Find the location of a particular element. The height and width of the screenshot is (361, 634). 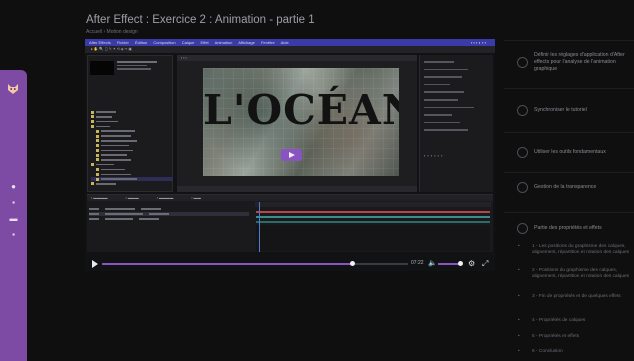

ae-system-tray: ▪ ▪ ▪ ◐ ▪ ▪ is located at coordinates (478, 42).